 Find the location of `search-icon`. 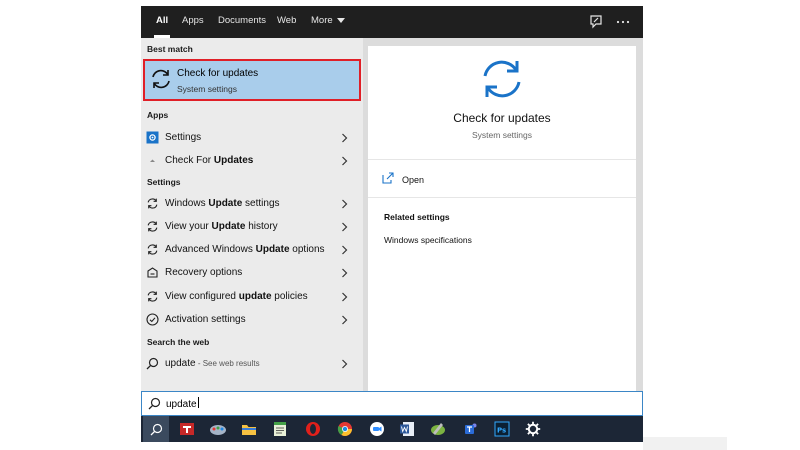

search-icon is located at coordinates (152, 363).